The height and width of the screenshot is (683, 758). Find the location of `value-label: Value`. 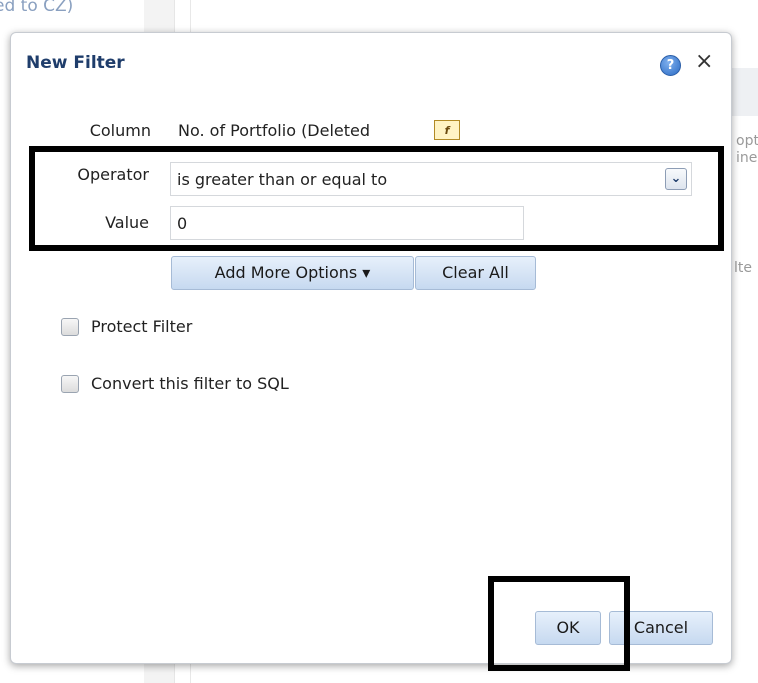

value-label: Value is located at coordinates (127, 222).